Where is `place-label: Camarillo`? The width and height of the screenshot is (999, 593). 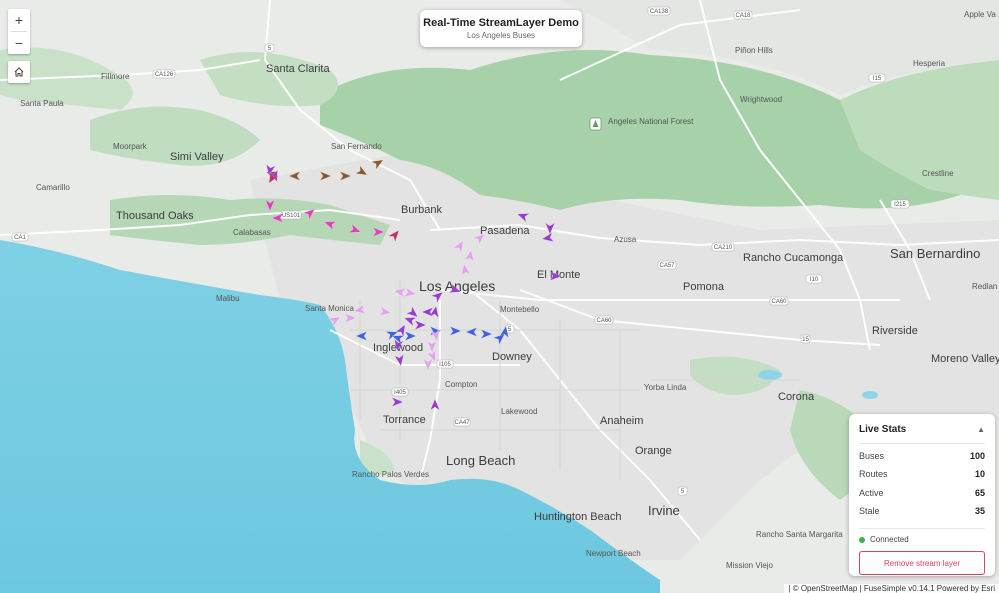
place-label: Camarillo is located at coordinates (53, 187).